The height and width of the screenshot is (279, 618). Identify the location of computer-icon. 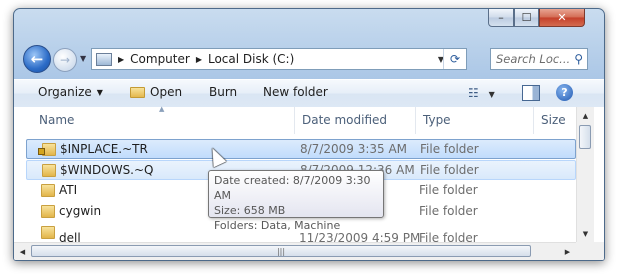
(104, 59).